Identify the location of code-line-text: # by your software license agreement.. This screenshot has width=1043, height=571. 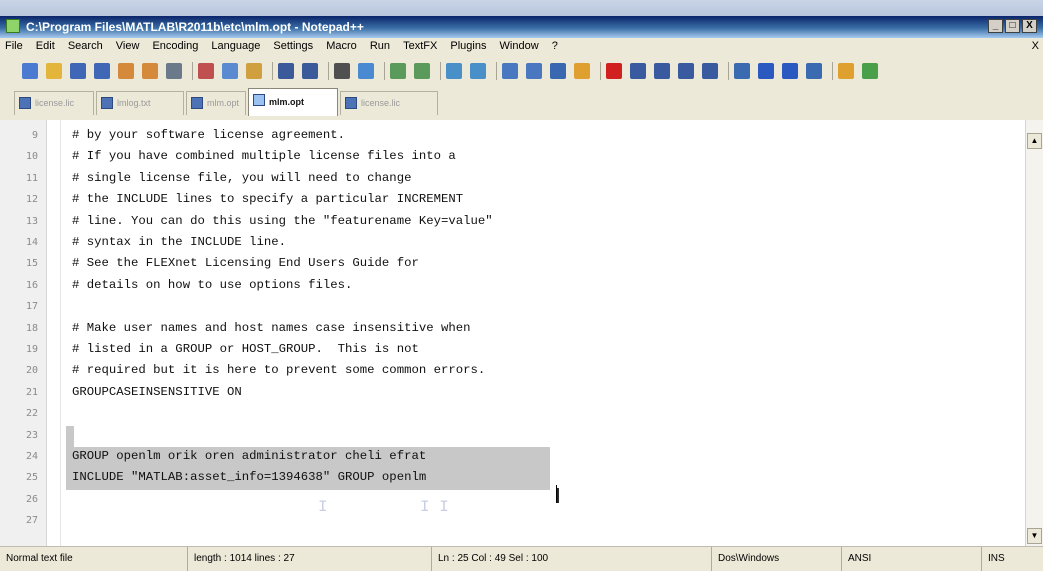
(209, 135).